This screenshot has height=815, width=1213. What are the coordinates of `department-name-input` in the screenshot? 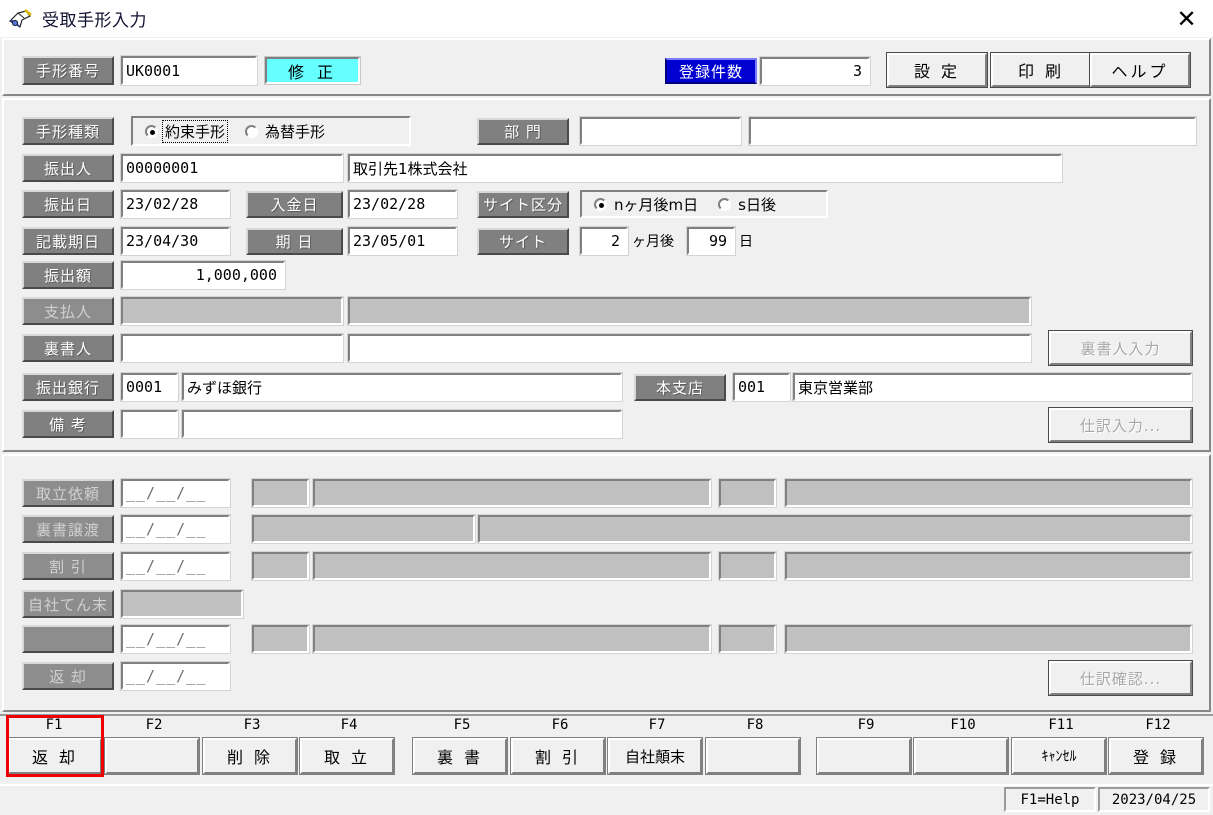 It's located at (972, 131).